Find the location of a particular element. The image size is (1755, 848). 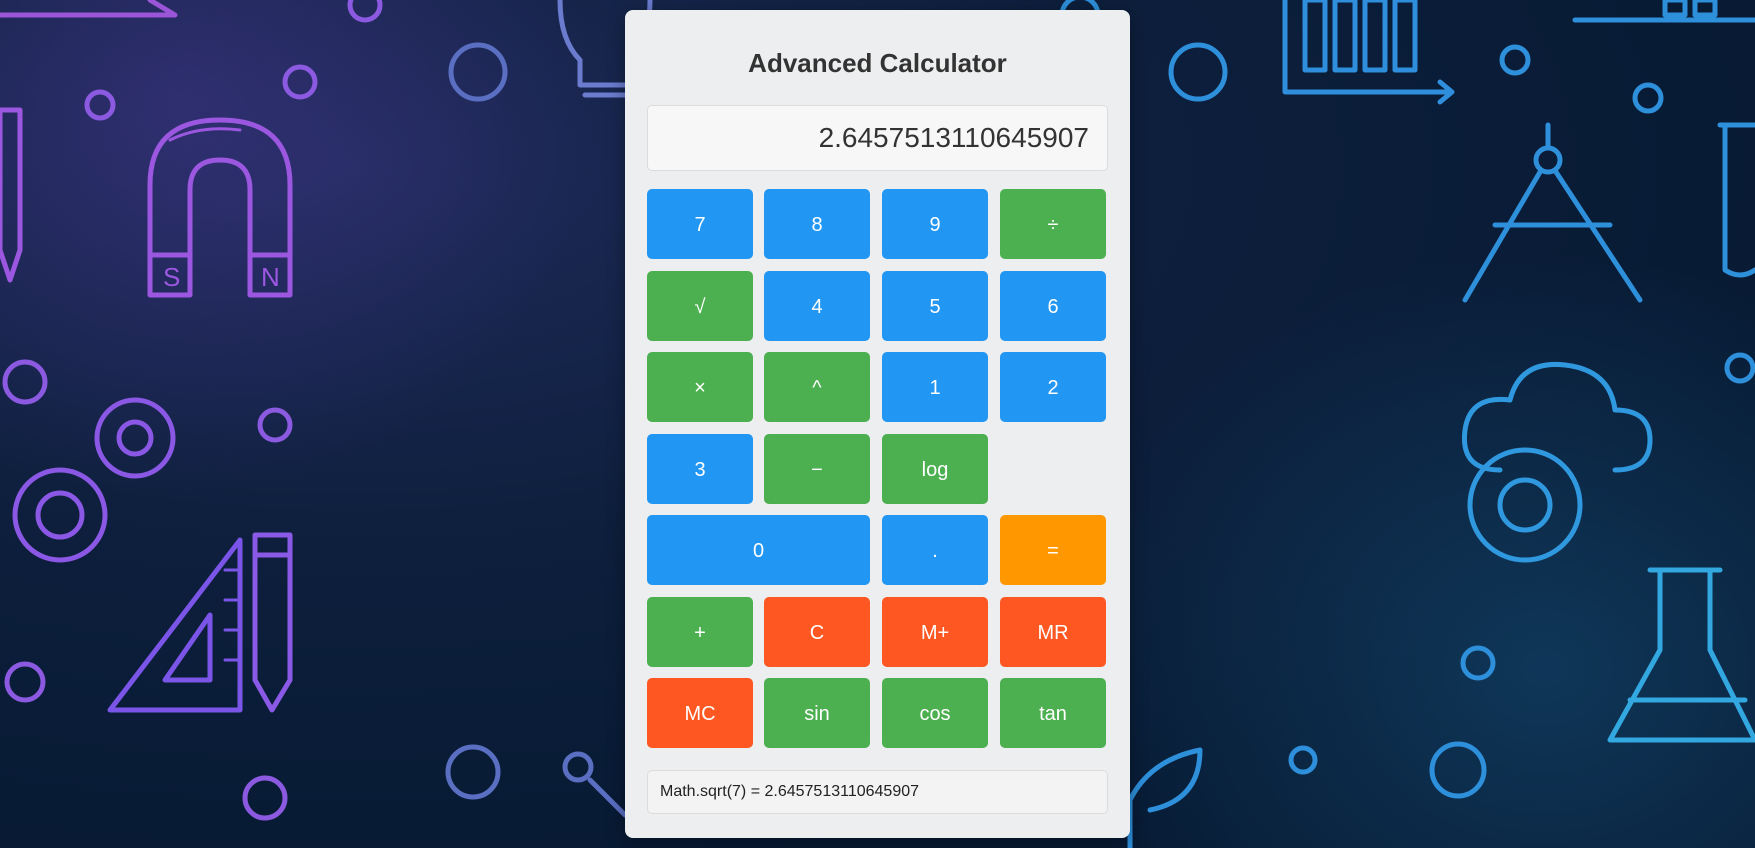

svg-text: N is located at coordinates (270, 277).